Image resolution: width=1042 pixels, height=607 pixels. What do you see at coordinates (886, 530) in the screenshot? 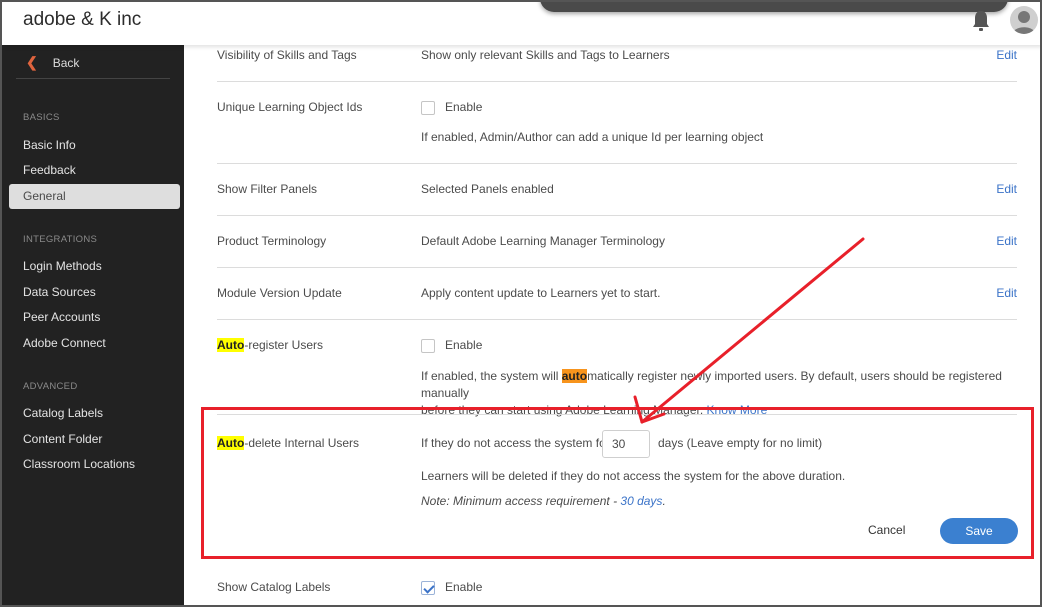
I see `cancel-button: Cancel` at bounding box center [886, 530].